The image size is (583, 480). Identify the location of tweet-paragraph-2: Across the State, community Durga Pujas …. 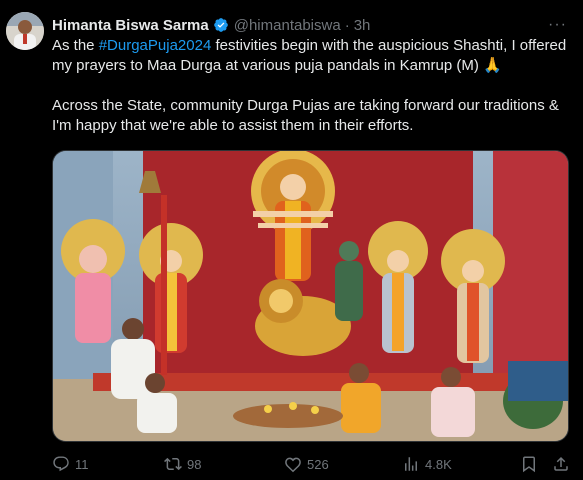
(305, 115).